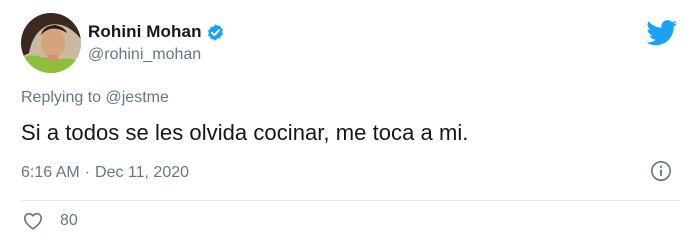 The image size is (700, 249). Describe the element at coordinates (50, 172) in the screenshot. I see `tweet-time: 6:16 AM` at that location.